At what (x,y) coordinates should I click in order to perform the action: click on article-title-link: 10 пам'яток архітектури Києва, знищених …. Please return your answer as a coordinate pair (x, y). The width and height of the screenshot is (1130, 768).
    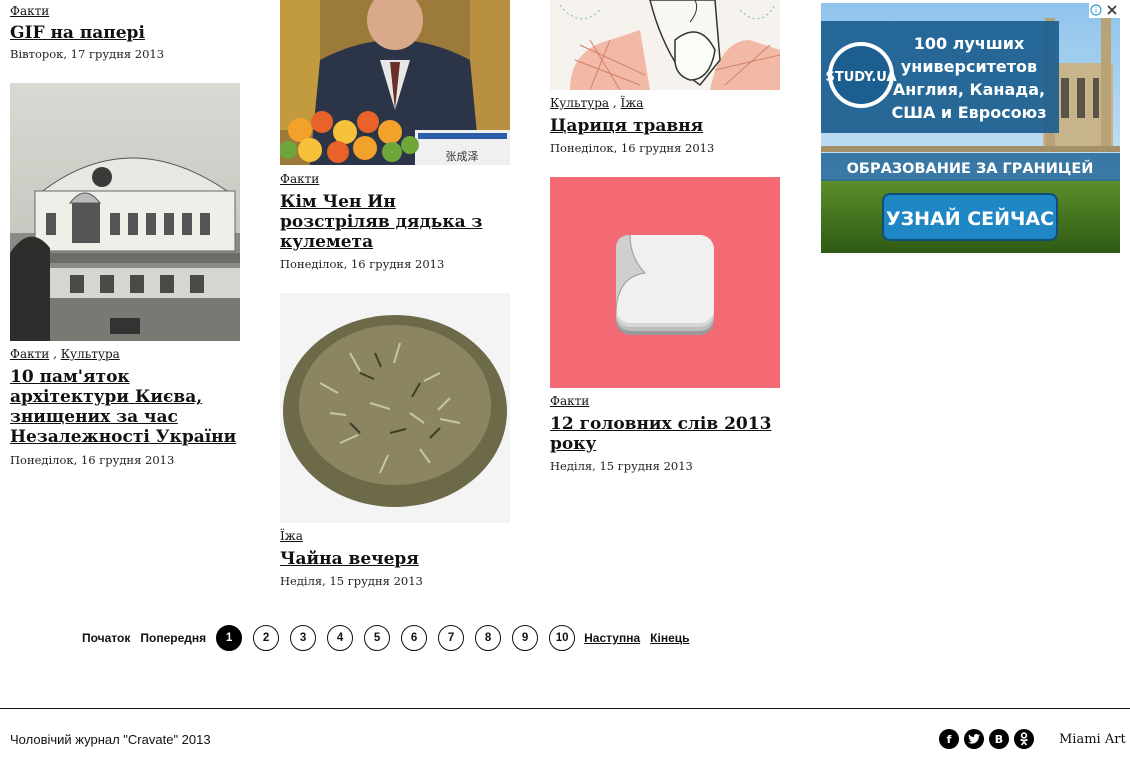
    Looking at the image, I should click on (123, 407).